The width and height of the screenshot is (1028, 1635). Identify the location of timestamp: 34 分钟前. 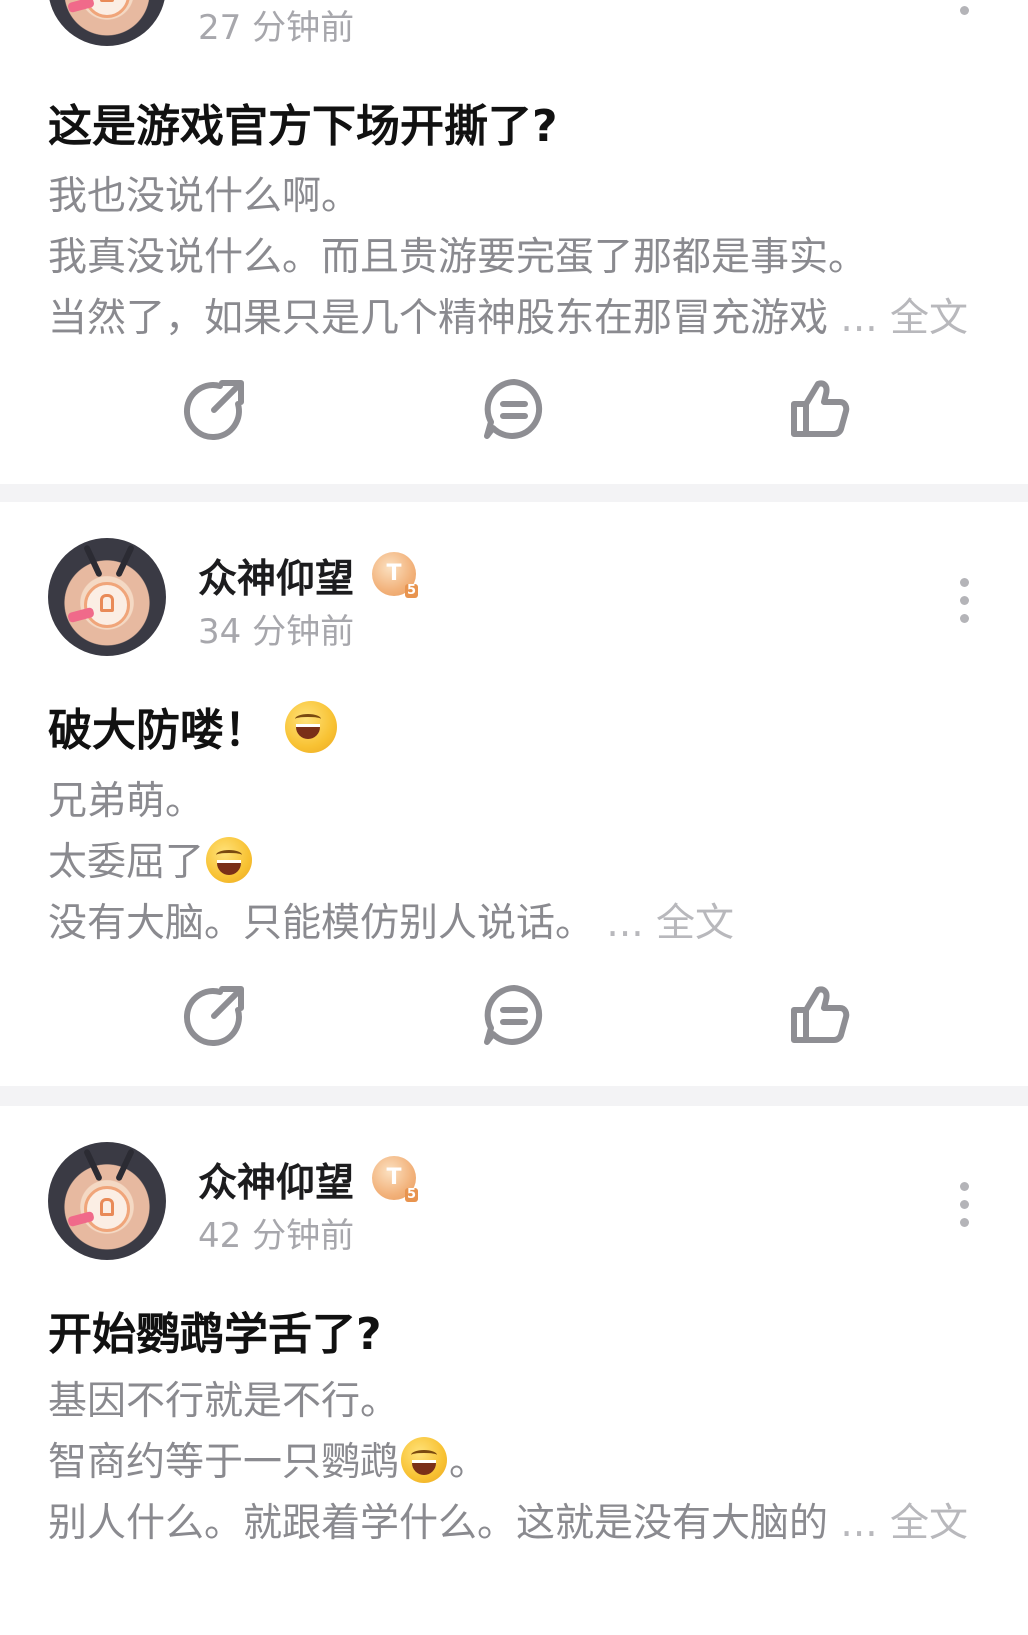
(276, 632).